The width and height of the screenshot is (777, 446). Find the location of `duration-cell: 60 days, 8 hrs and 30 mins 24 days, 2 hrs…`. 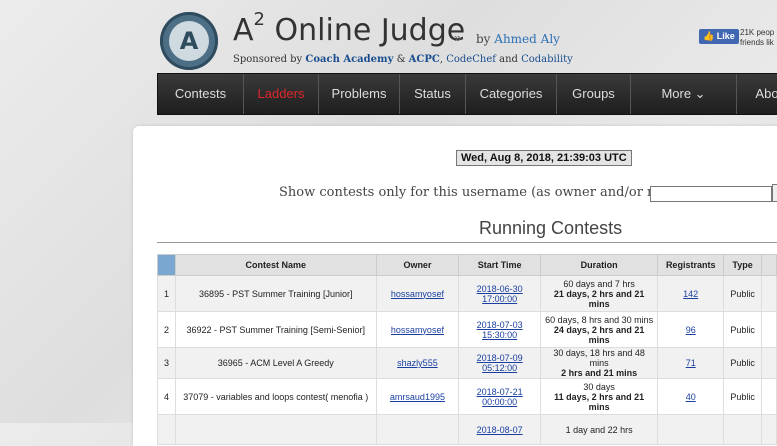

duration-cell: 60 days, 8 hrs and 30 mins 24 days, 2 hrs… is located at coordinates (599, 329).